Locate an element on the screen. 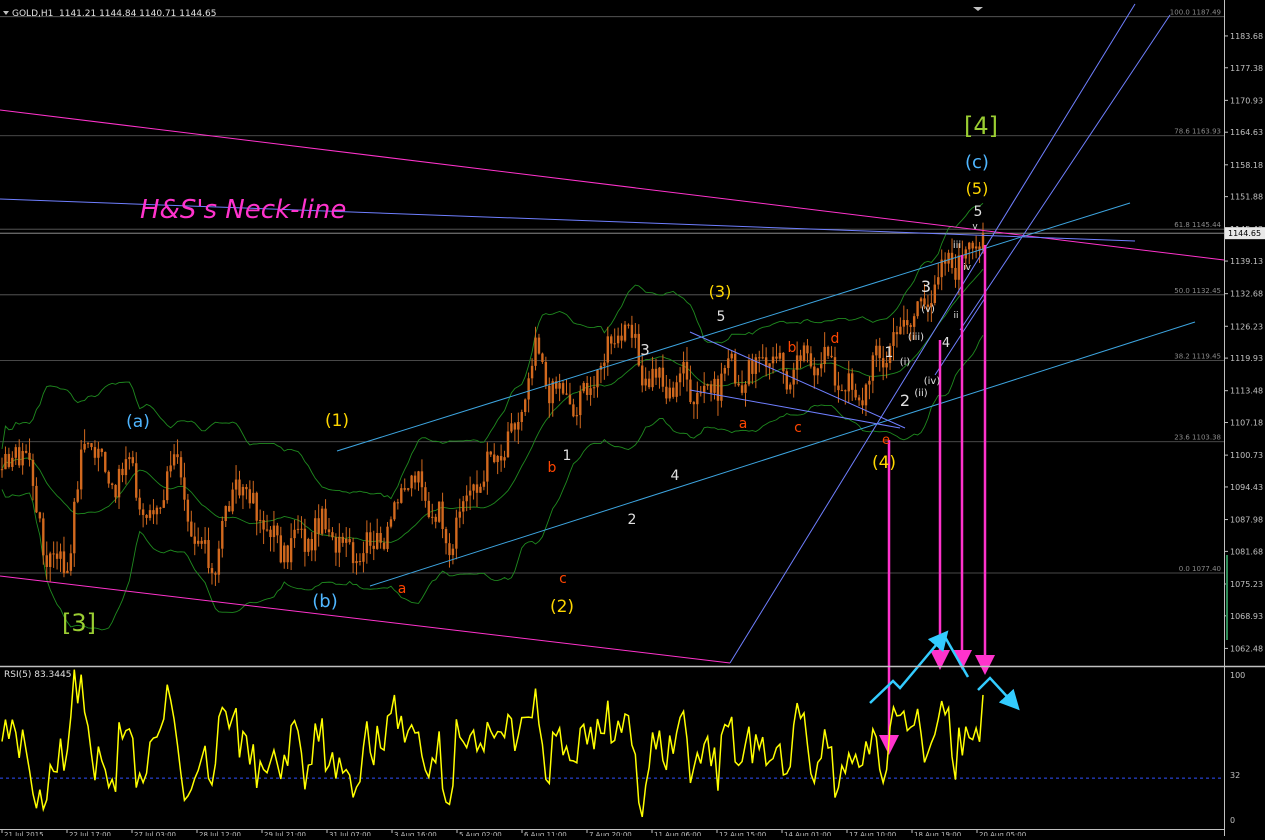  price-tick-label: 1177.38 is located at coordinates (1246, 68).